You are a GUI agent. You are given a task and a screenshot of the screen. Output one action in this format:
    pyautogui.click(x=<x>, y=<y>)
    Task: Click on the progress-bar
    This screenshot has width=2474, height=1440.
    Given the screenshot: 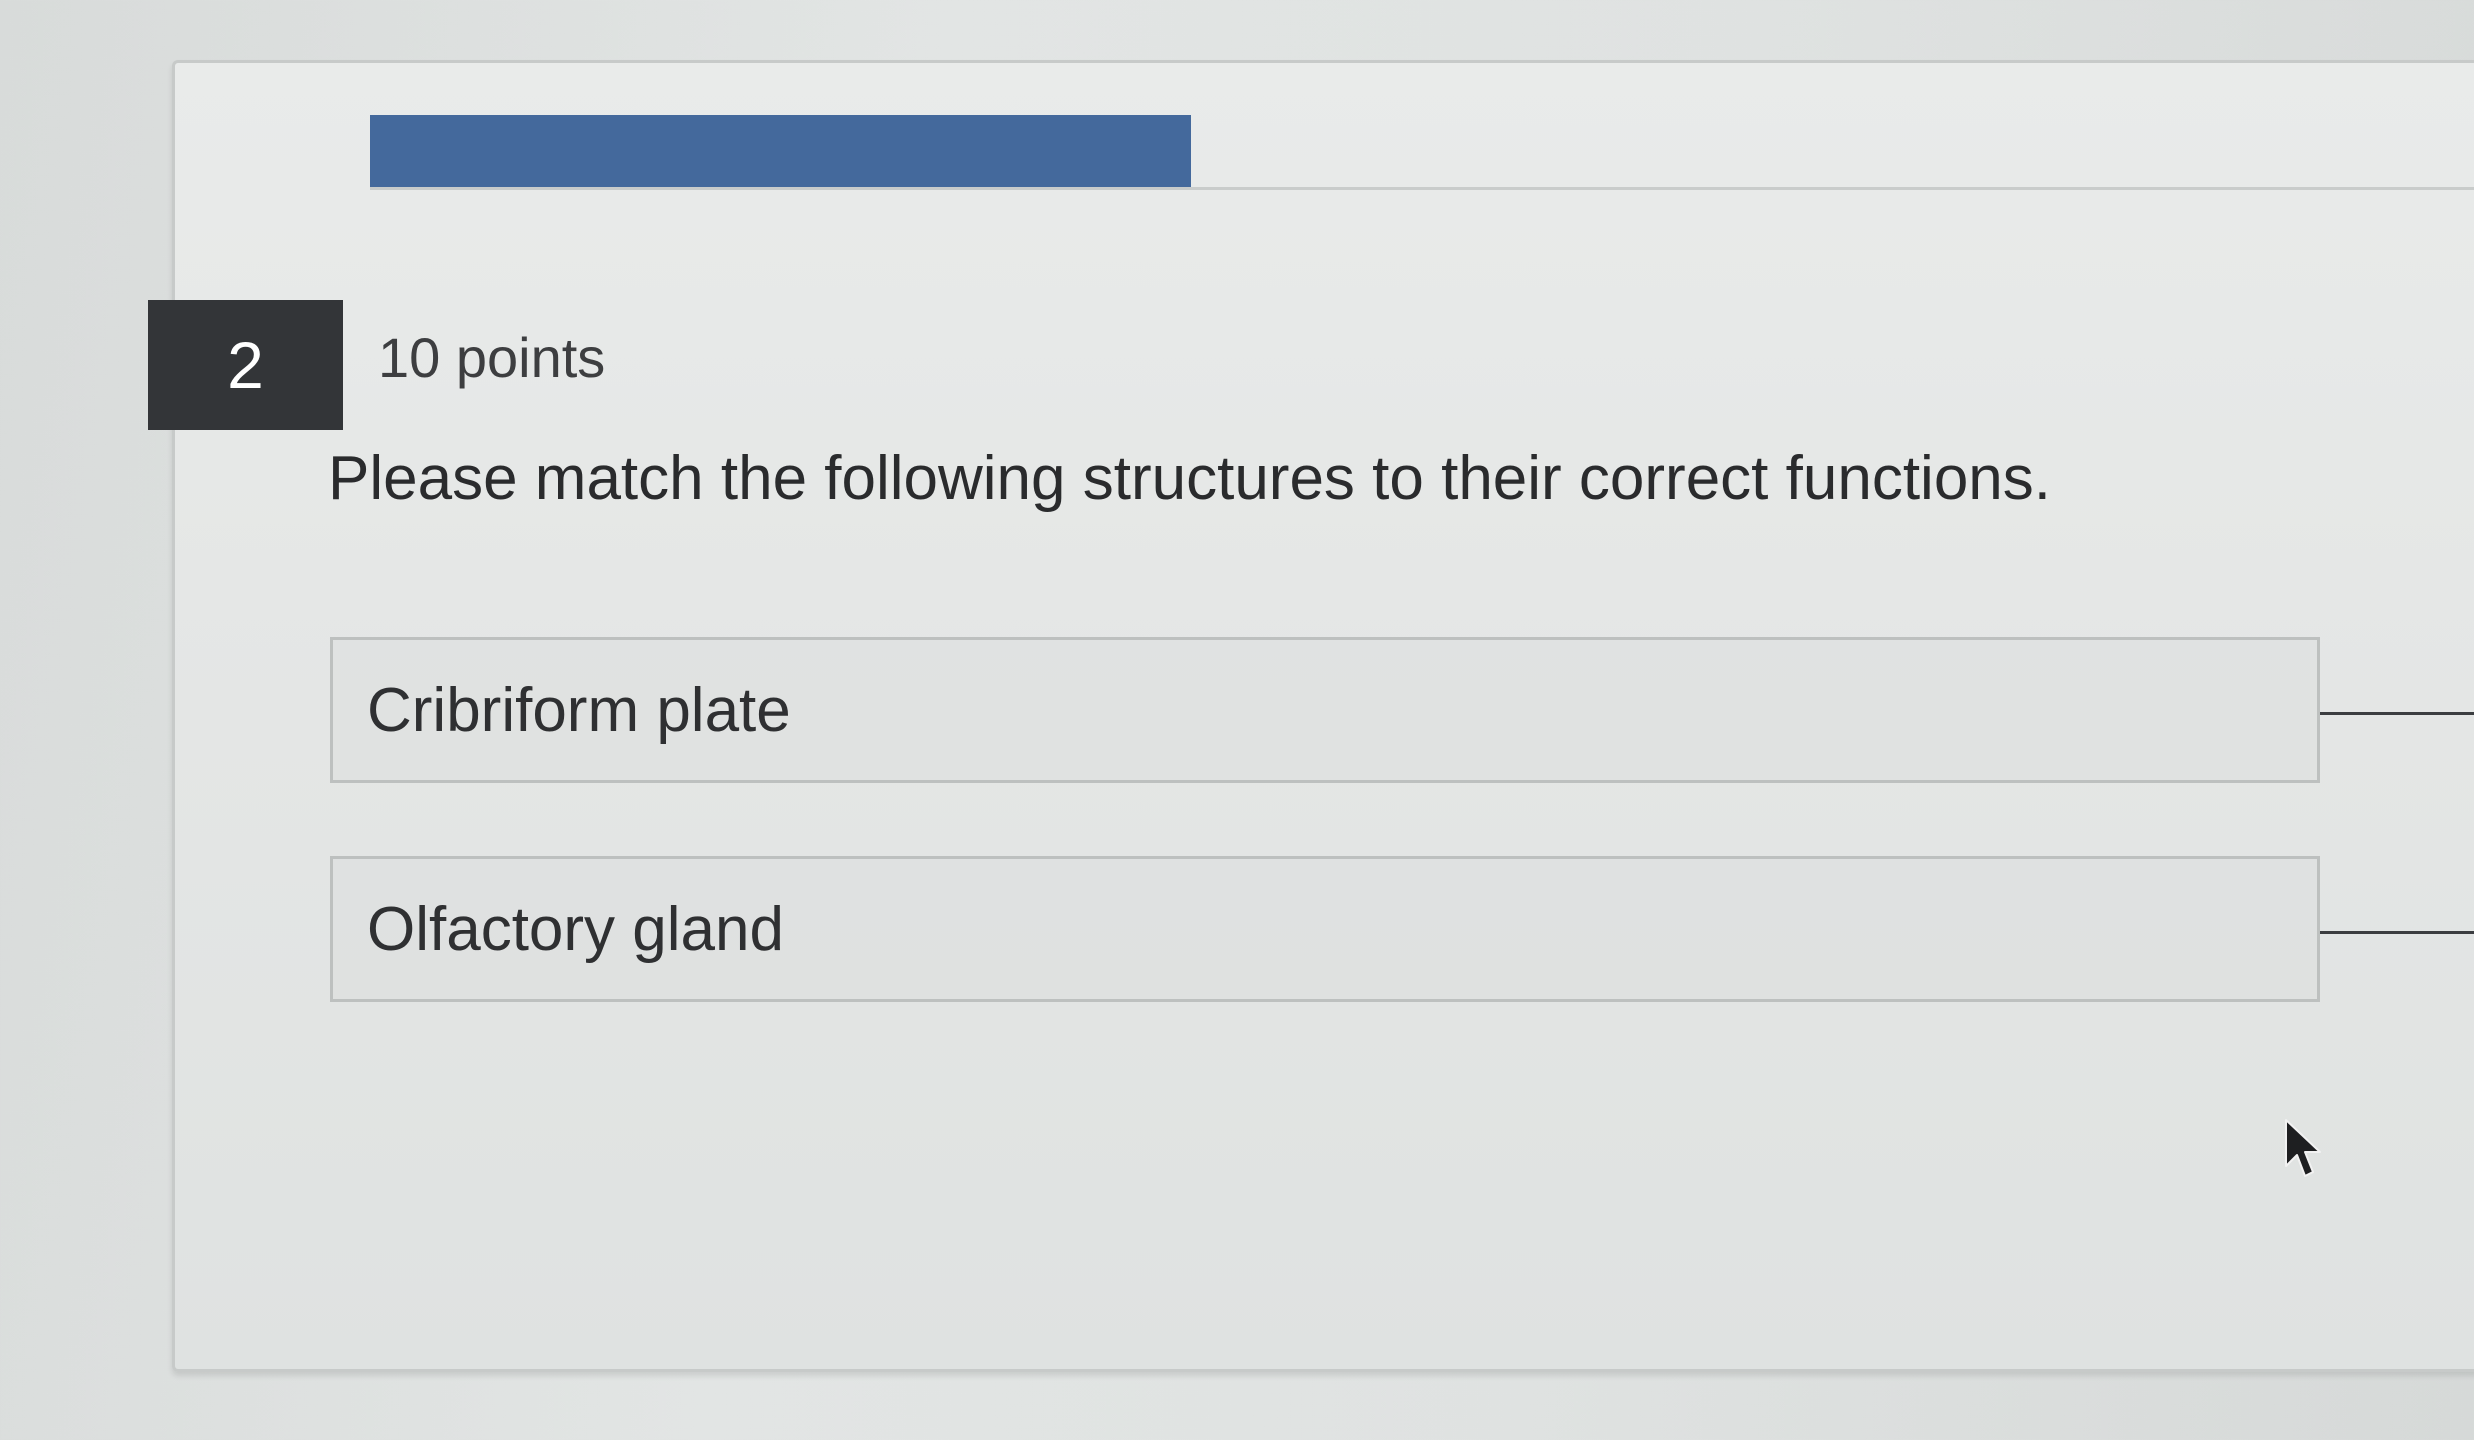 What is the action you would take?
    pyautogui.click(x=780, y=151)
    